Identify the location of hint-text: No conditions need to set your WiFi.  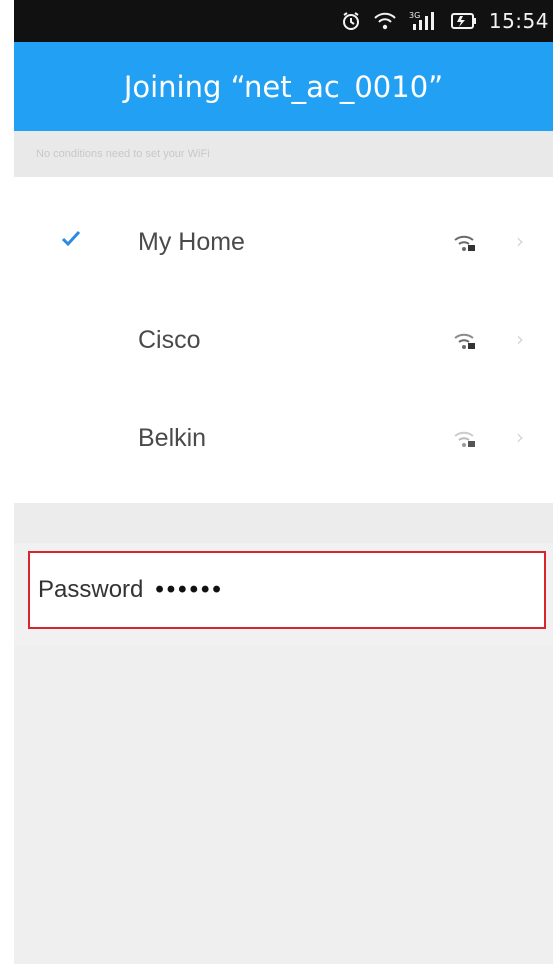
(283, 154).